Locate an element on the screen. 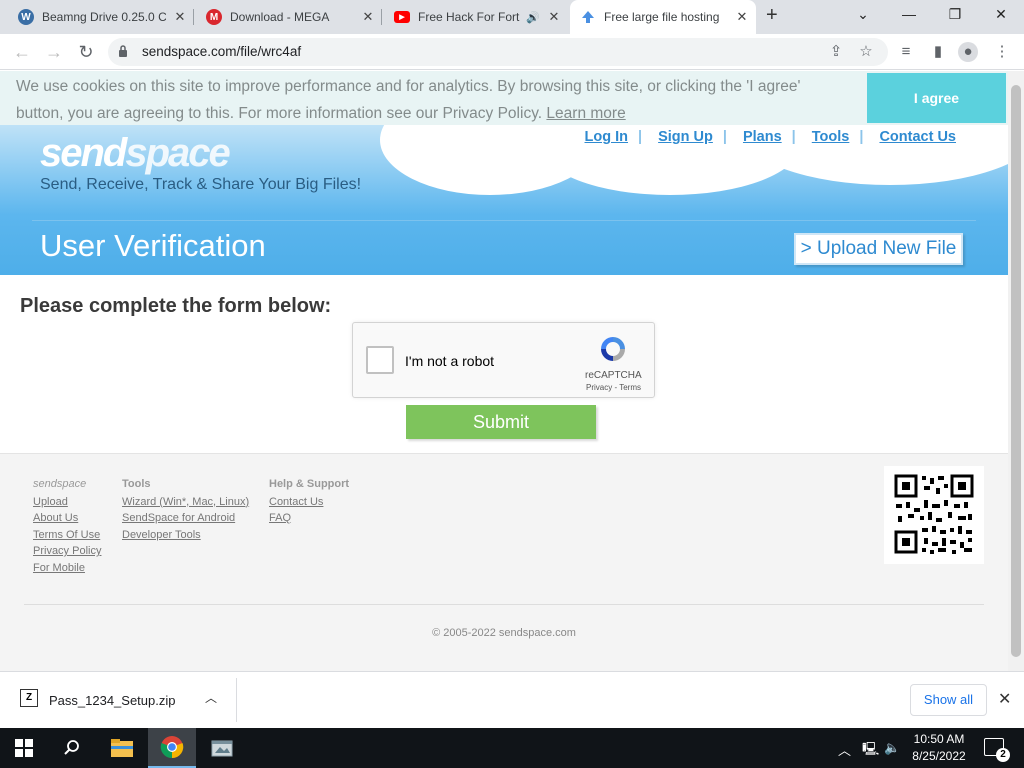  i-agree-button: I agree is located at coordinates (936, 98).